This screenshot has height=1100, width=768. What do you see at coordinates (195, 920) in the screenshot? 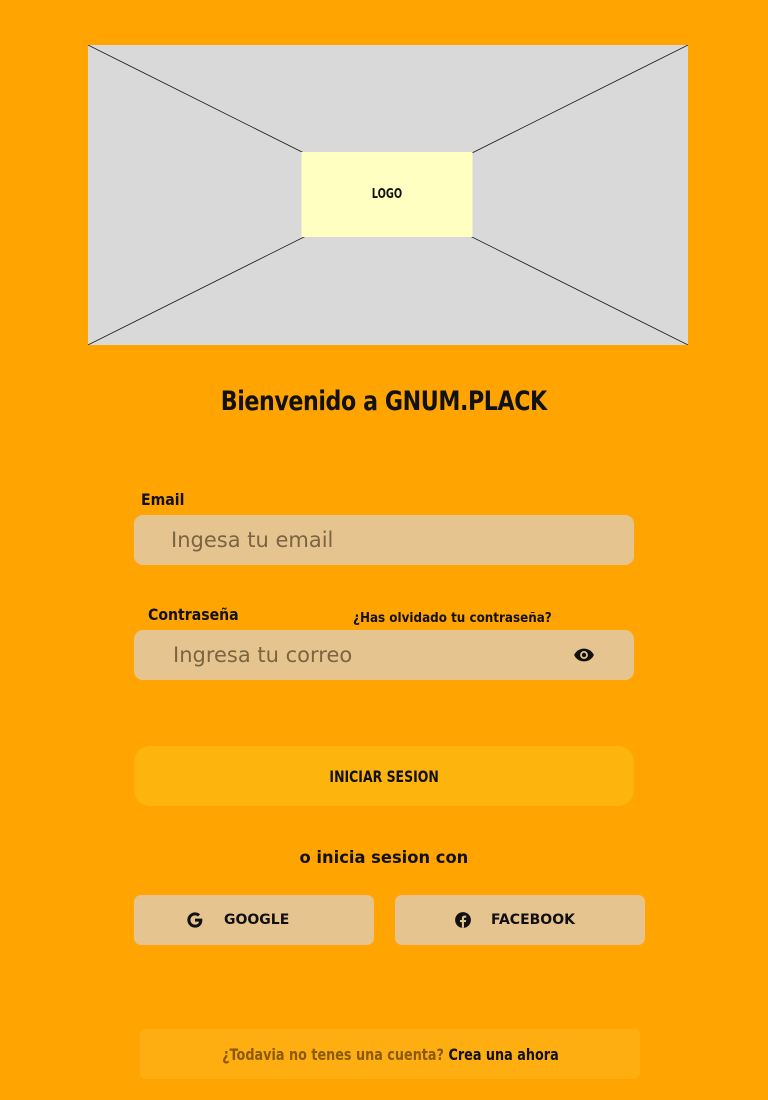
I see `google-icon` at bounding box center [195, 920].